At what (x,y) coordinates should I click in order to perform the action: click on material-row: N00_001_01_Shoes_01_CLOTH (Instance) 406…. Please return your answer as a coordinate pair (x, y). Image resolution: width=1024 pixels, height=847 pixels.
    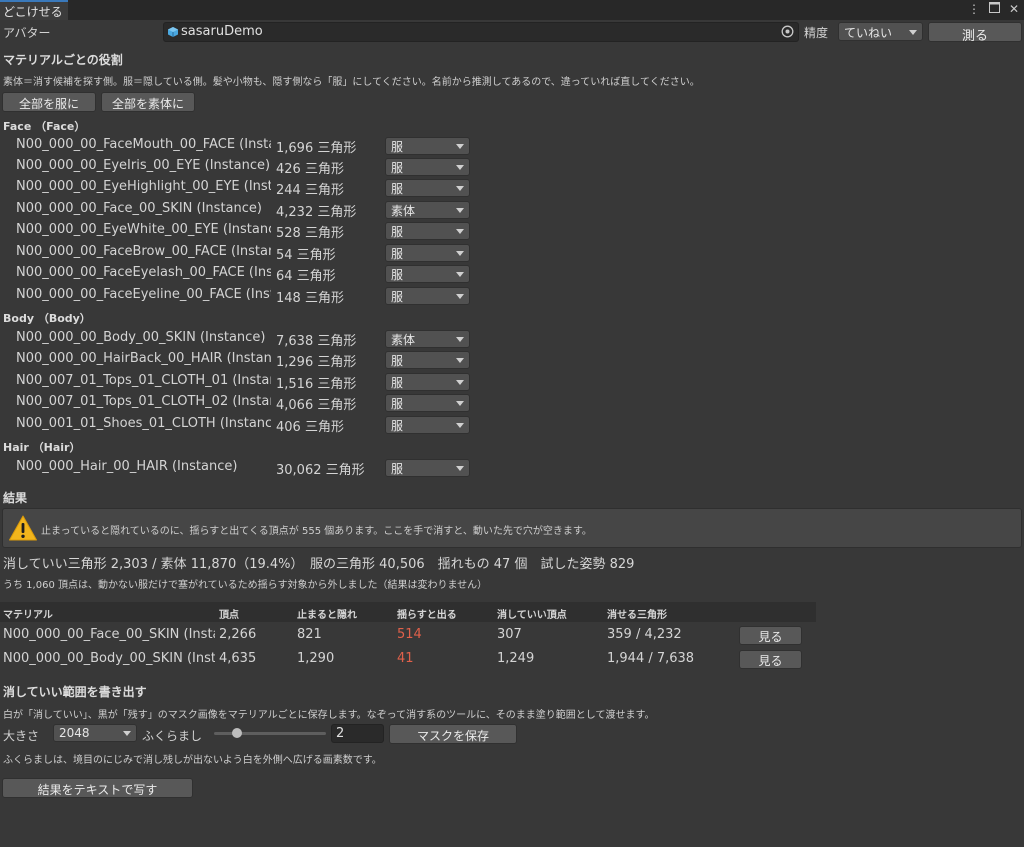
    Looking at the image, I should click on (240, 426).